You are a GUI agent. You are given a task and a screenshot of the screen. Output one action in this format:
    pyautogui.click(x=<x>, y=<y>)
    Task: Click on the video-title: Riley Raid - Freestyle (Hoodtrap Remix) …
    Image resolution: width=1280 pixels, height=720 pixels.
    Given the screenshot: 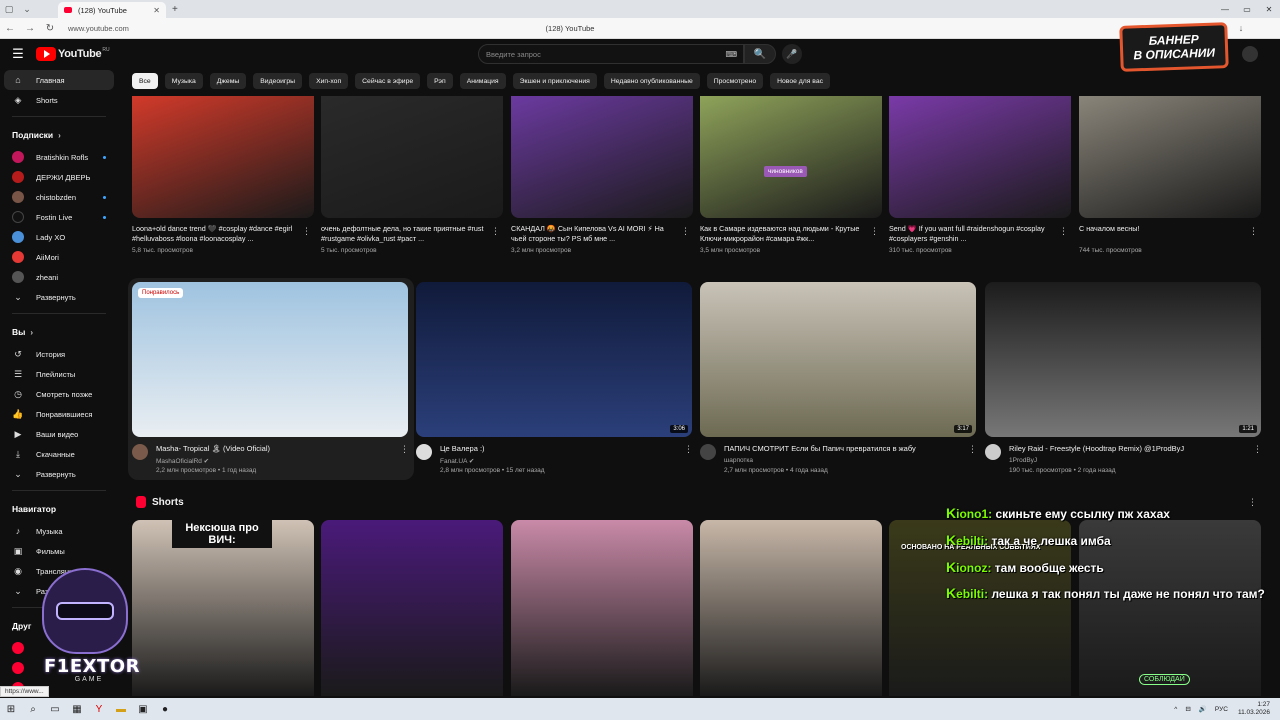 What is the action you would take?
    pyautogui.click(x=1124, y=449)
    